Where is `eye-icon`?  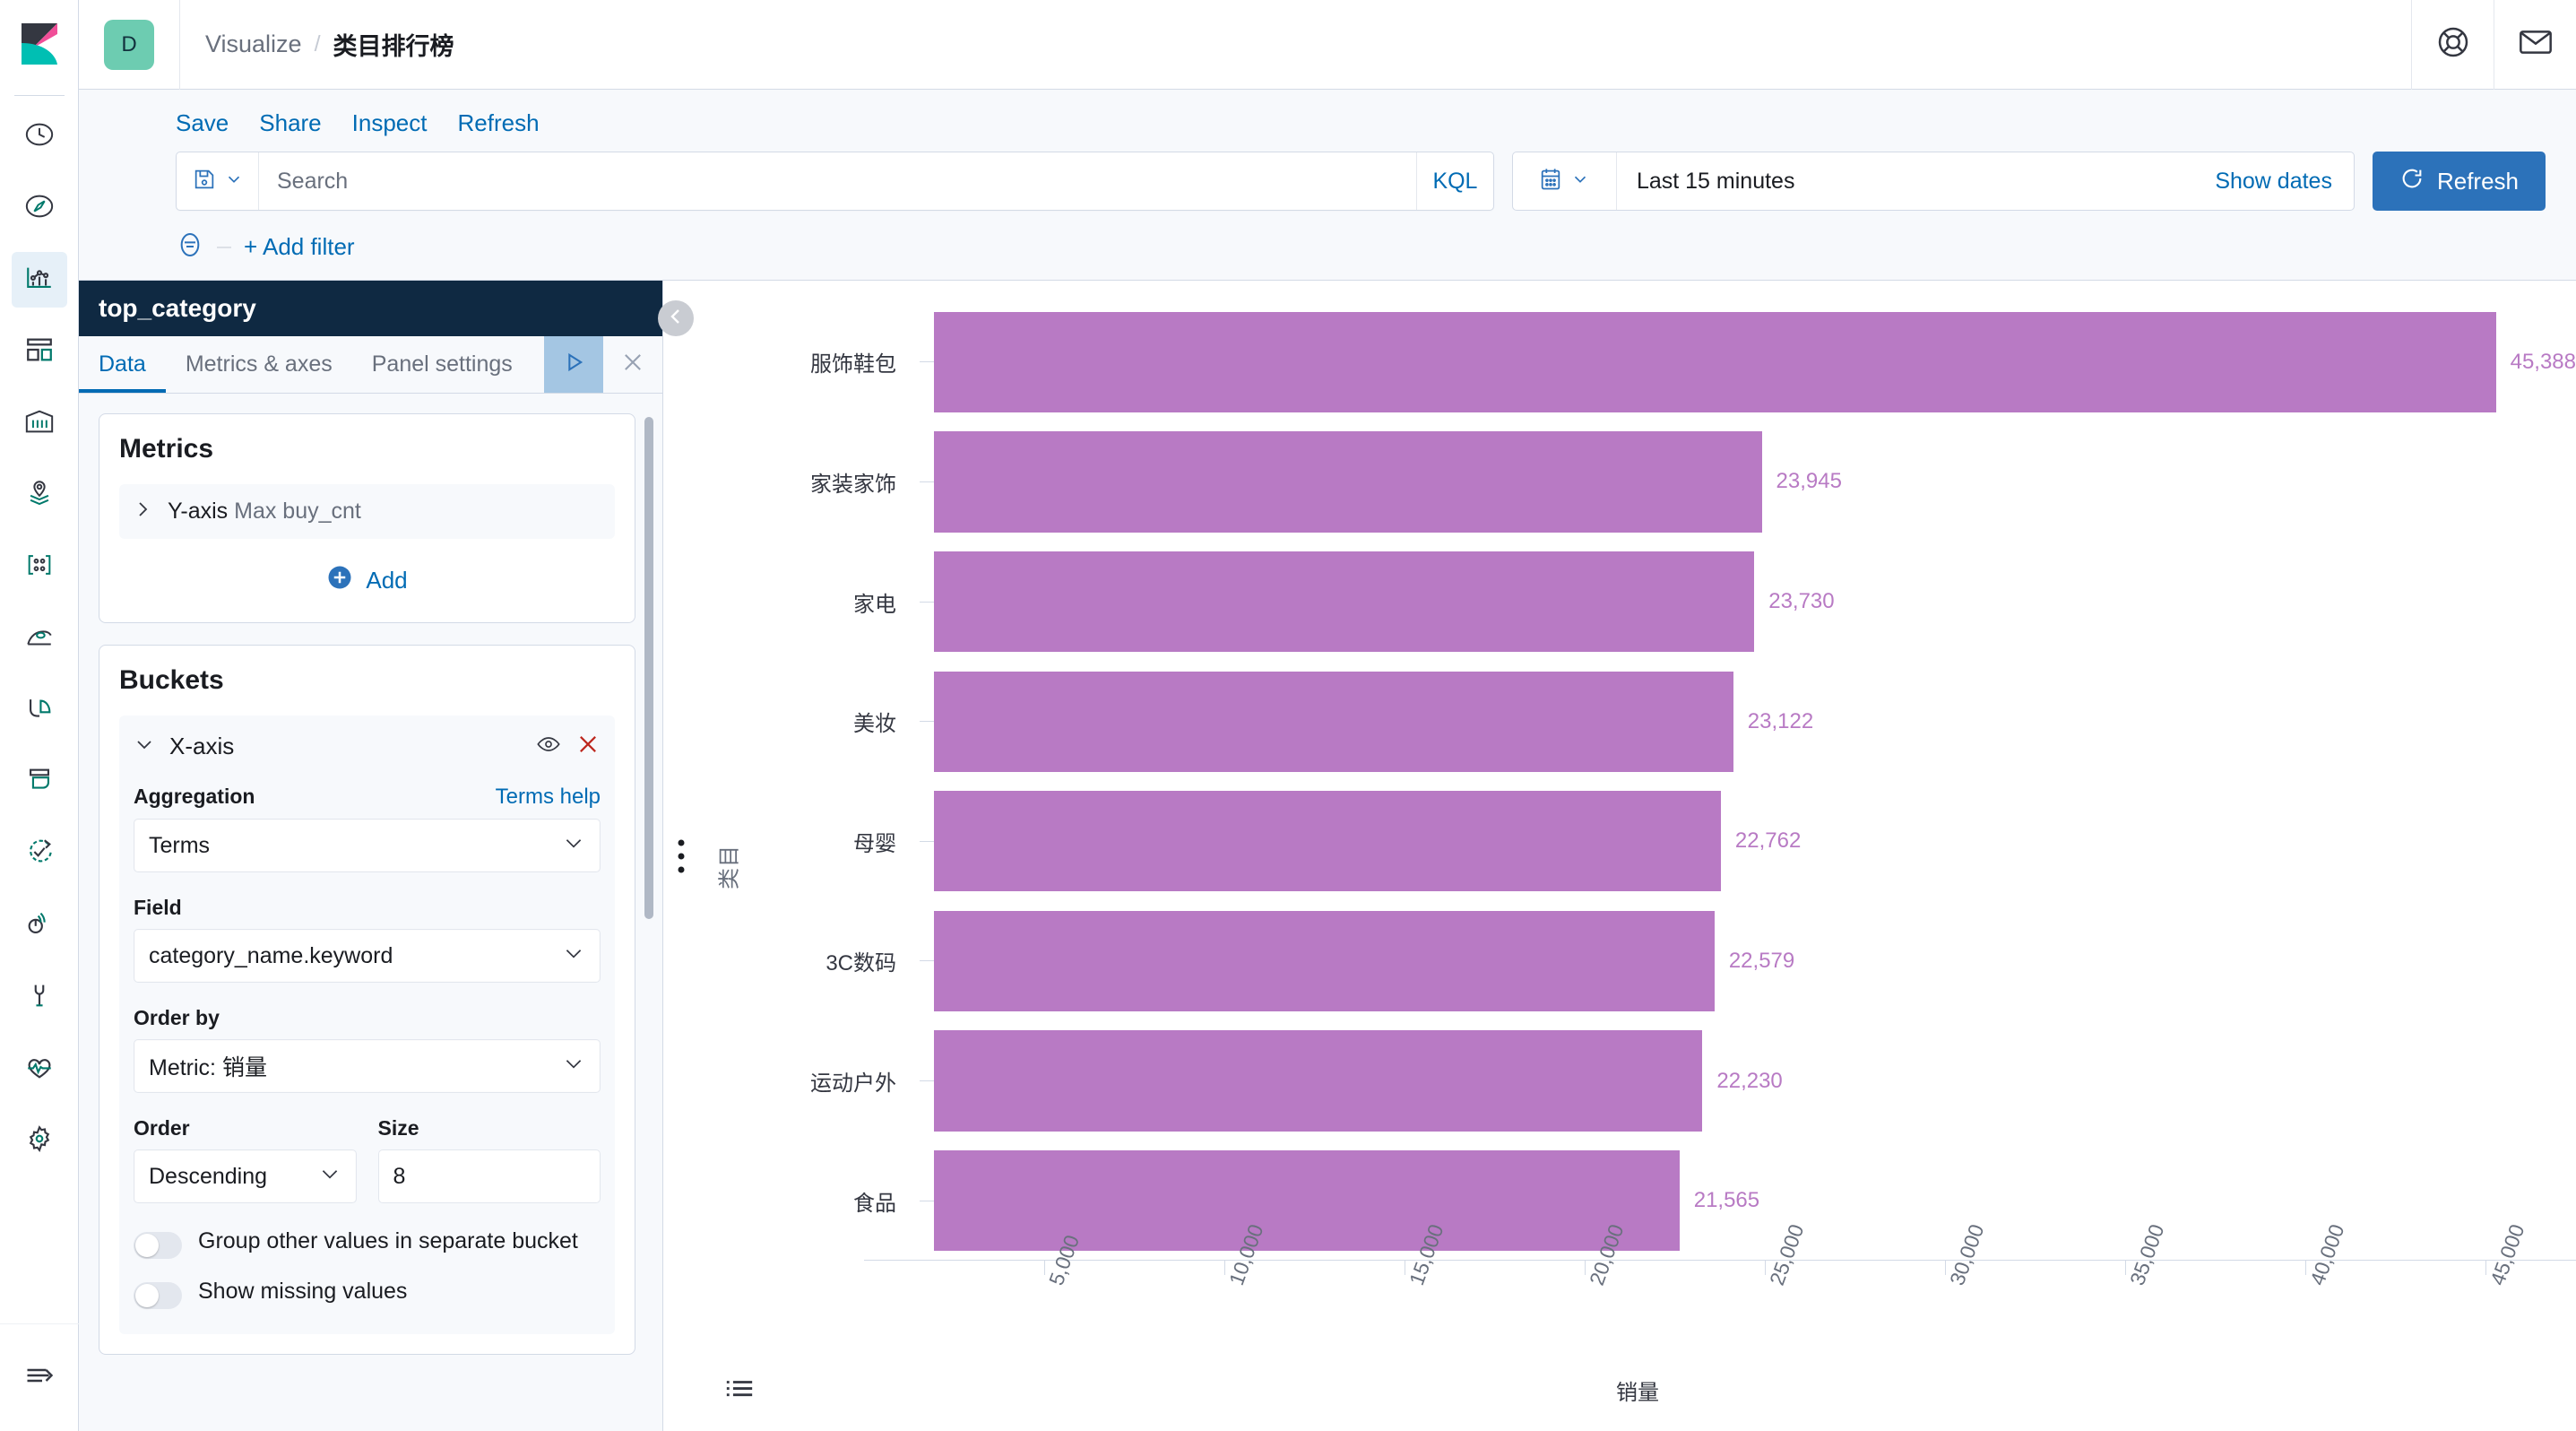 eye-icon is located at coordinates (548, 746).